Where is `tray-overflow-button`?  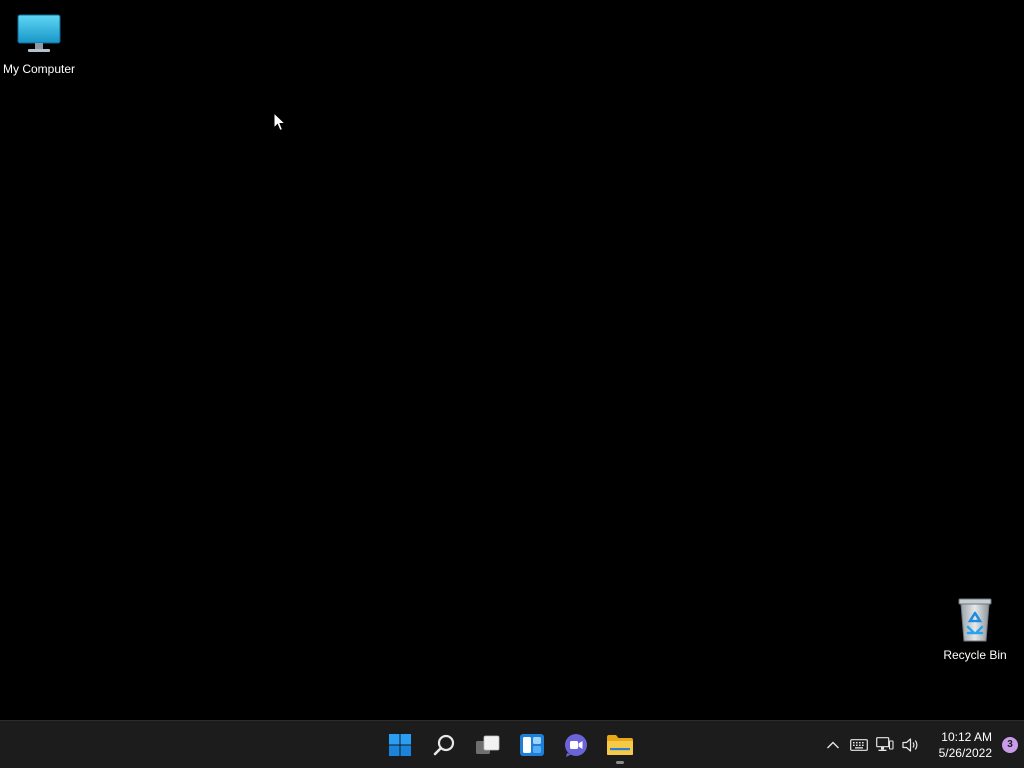 tray-overflow-button is located at coordinates (833, 745).